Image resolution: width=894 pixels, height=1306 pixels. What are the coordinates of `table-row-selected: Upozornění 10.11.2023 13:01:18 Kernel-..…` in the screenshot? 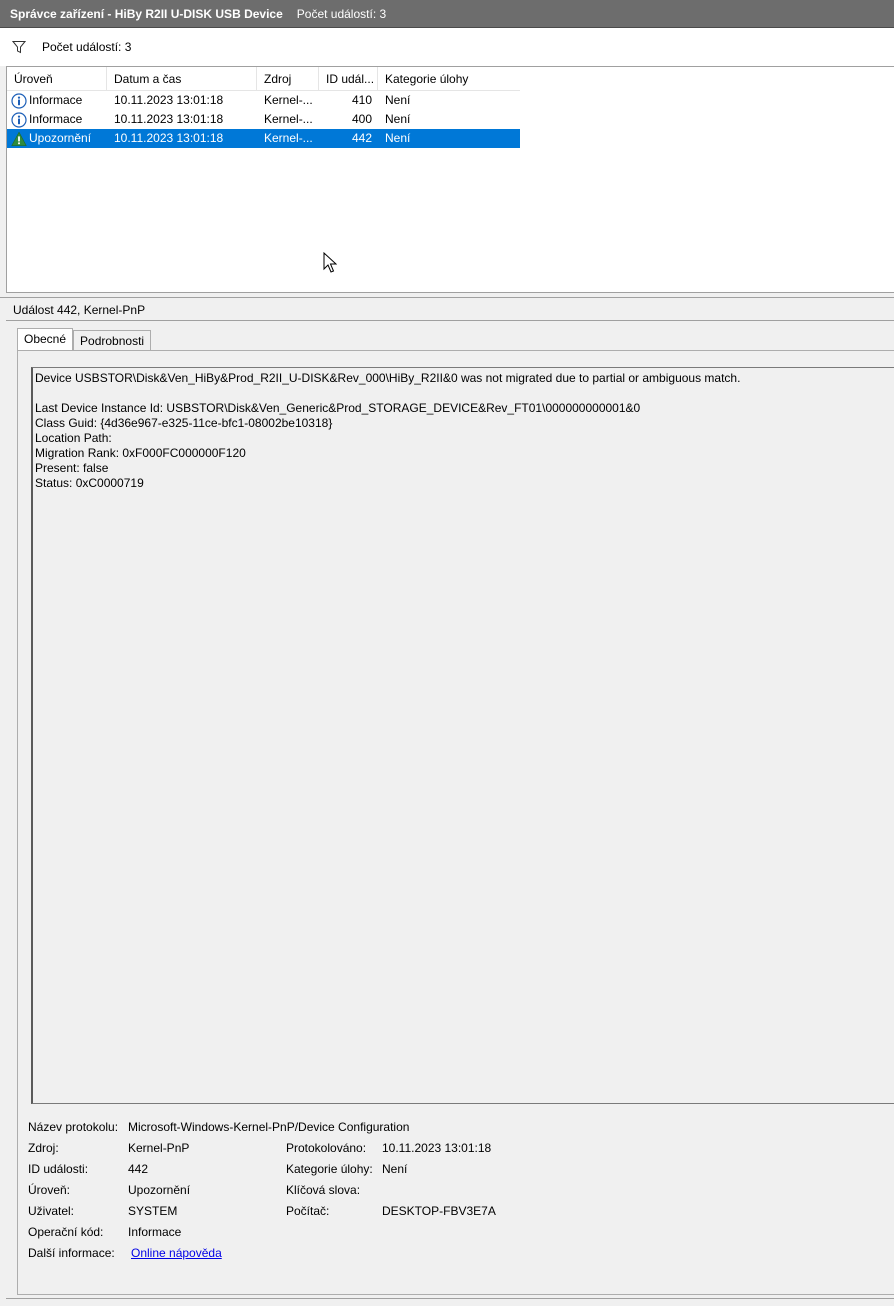 It's located at (263, 138).